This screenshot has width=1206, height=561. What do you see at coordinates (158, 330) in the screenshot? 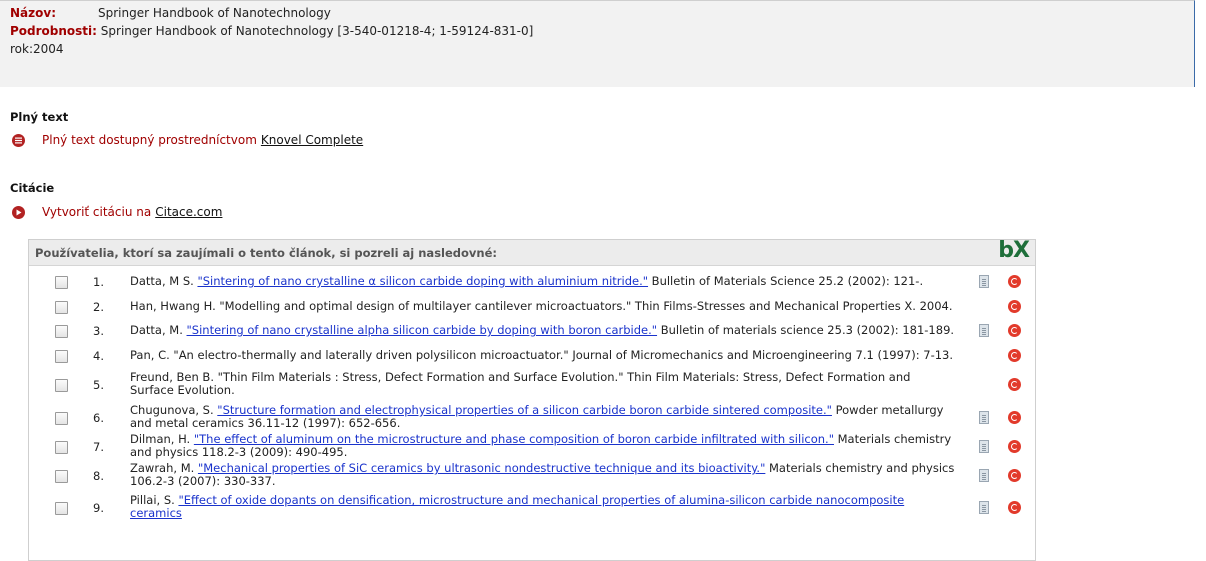
I see `citation-text: Datta, M.` at bounding box center [158, 330].